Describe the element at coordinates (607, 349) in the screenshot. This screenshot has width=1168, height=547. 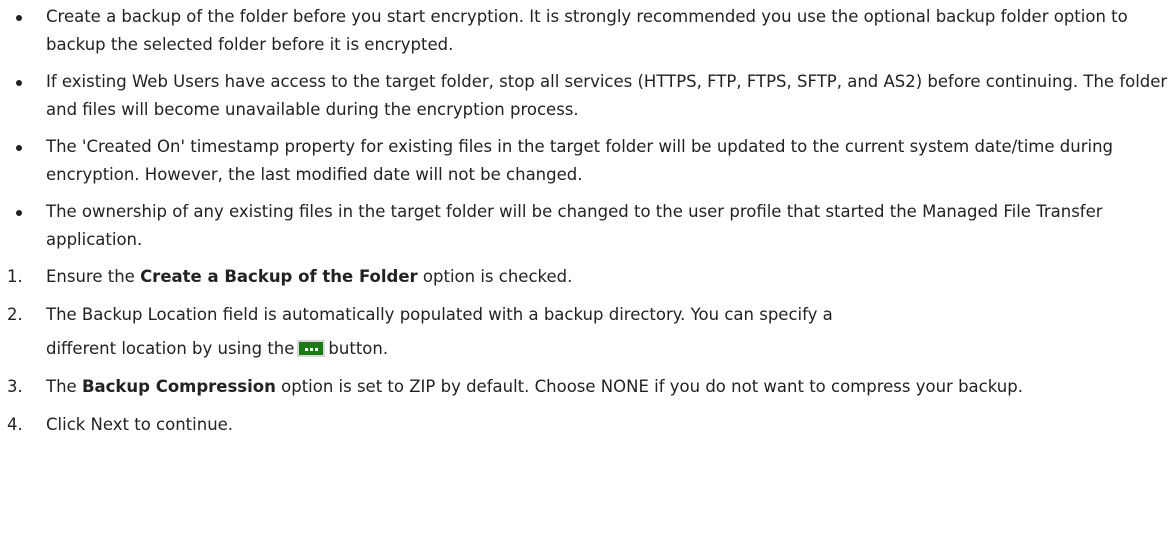
I see `step-text-line2: different location by using the button.` at that location.